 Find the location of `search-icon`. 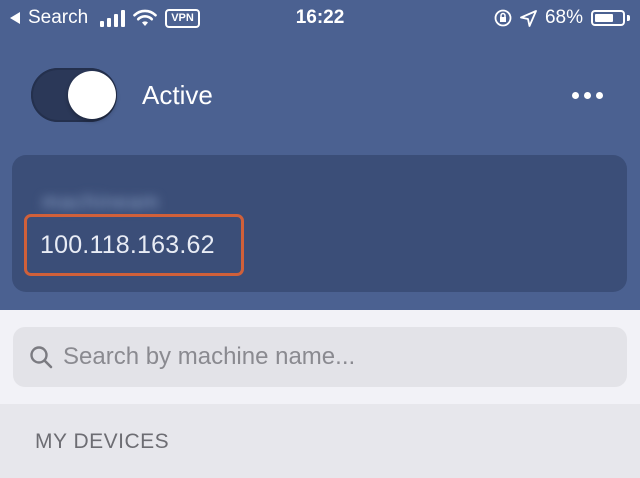

search-icon is located at coordinates (41, 357).